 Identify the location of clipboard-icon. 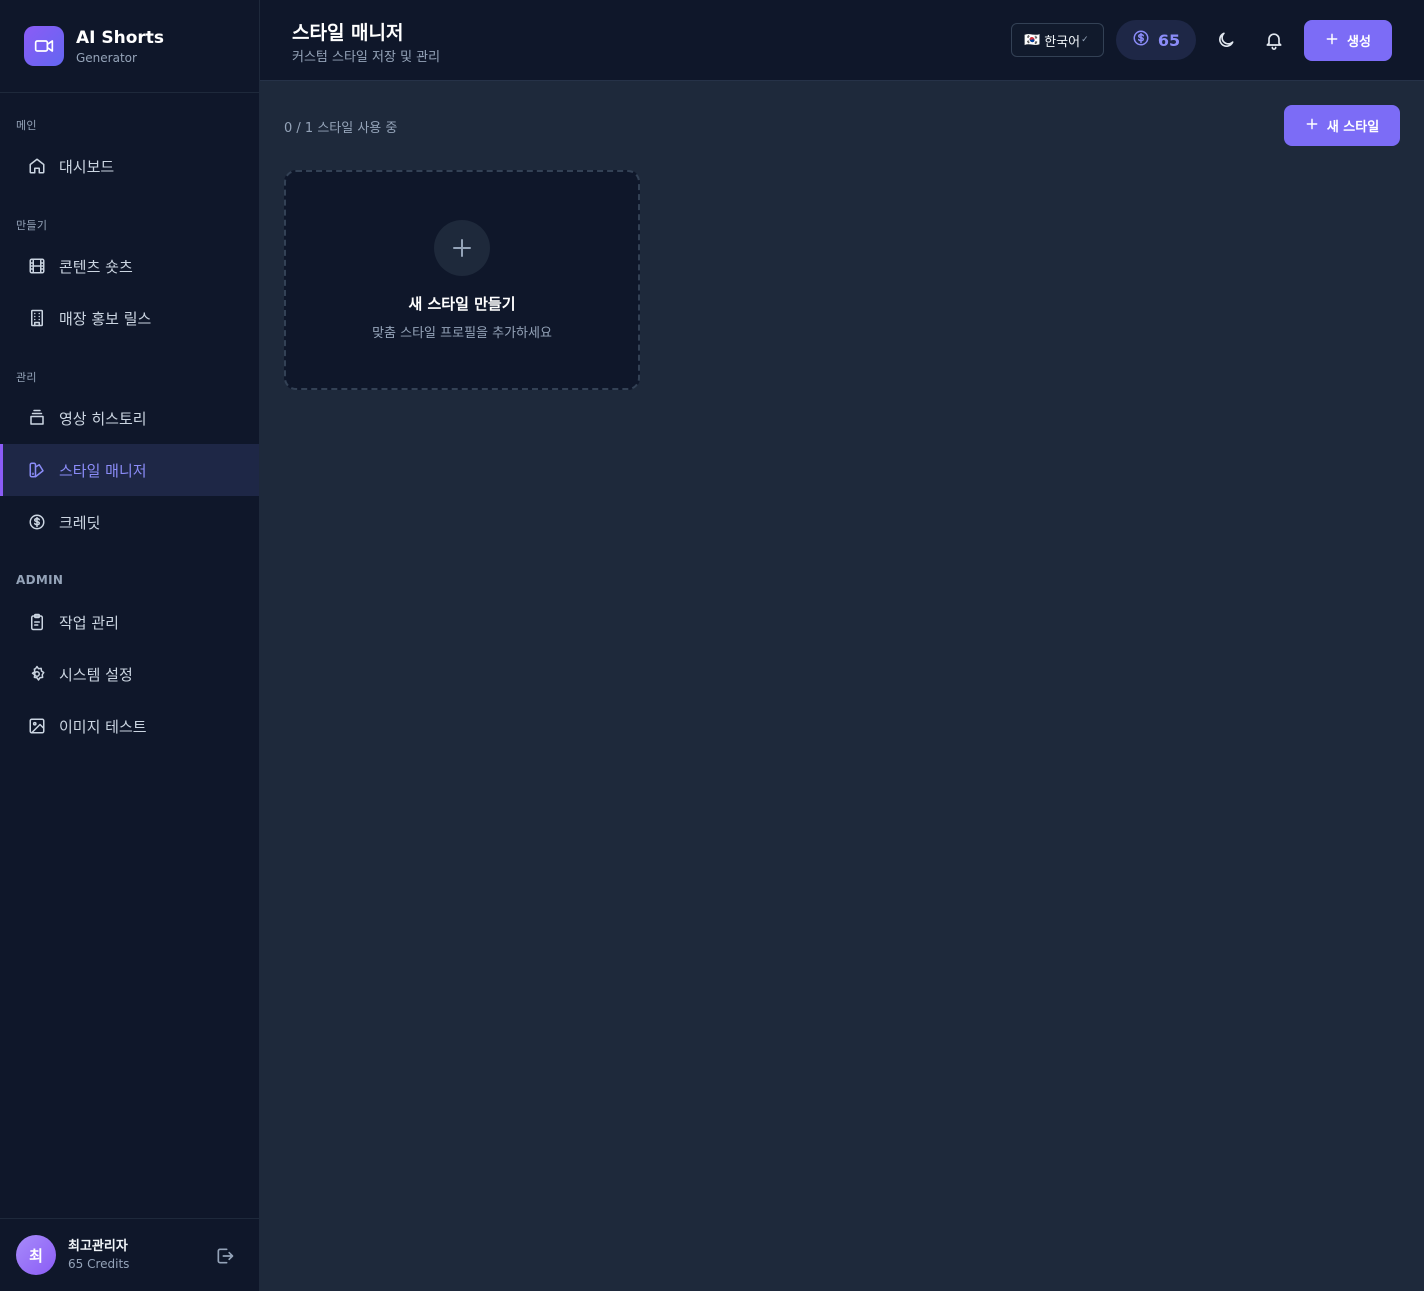
(37, 622).